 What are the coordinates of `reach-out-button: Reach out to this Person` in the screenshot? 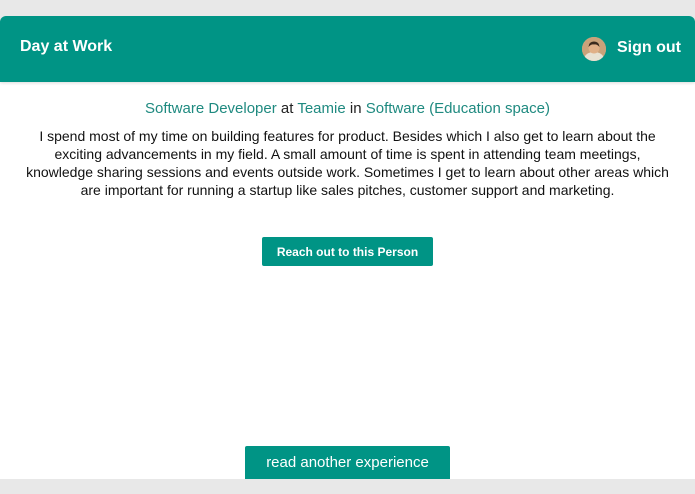 It's located at (347, 251).